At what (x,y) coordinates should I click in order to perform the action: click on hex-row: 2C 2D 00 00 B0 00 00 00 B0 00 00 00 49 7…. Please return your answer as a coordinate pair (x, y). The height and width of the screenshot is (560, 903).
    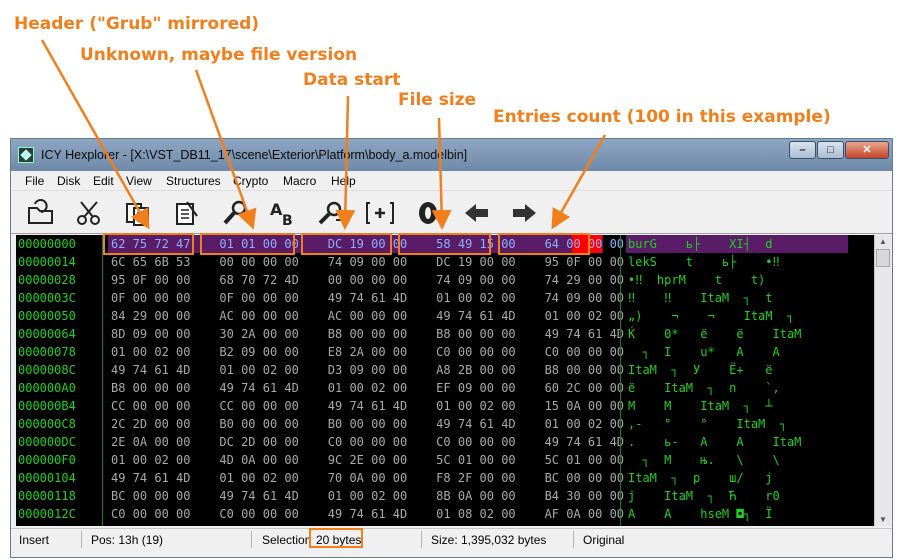
    Looking at the image, I should click on (367, 424).